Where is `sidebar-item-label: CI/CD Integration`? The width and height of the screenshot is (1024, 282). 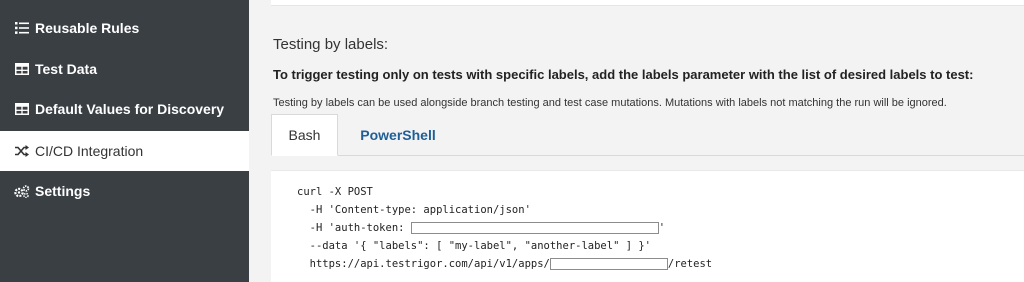 sidebar-item-label: CI/CD Integration is located at coordinates (89, 151).